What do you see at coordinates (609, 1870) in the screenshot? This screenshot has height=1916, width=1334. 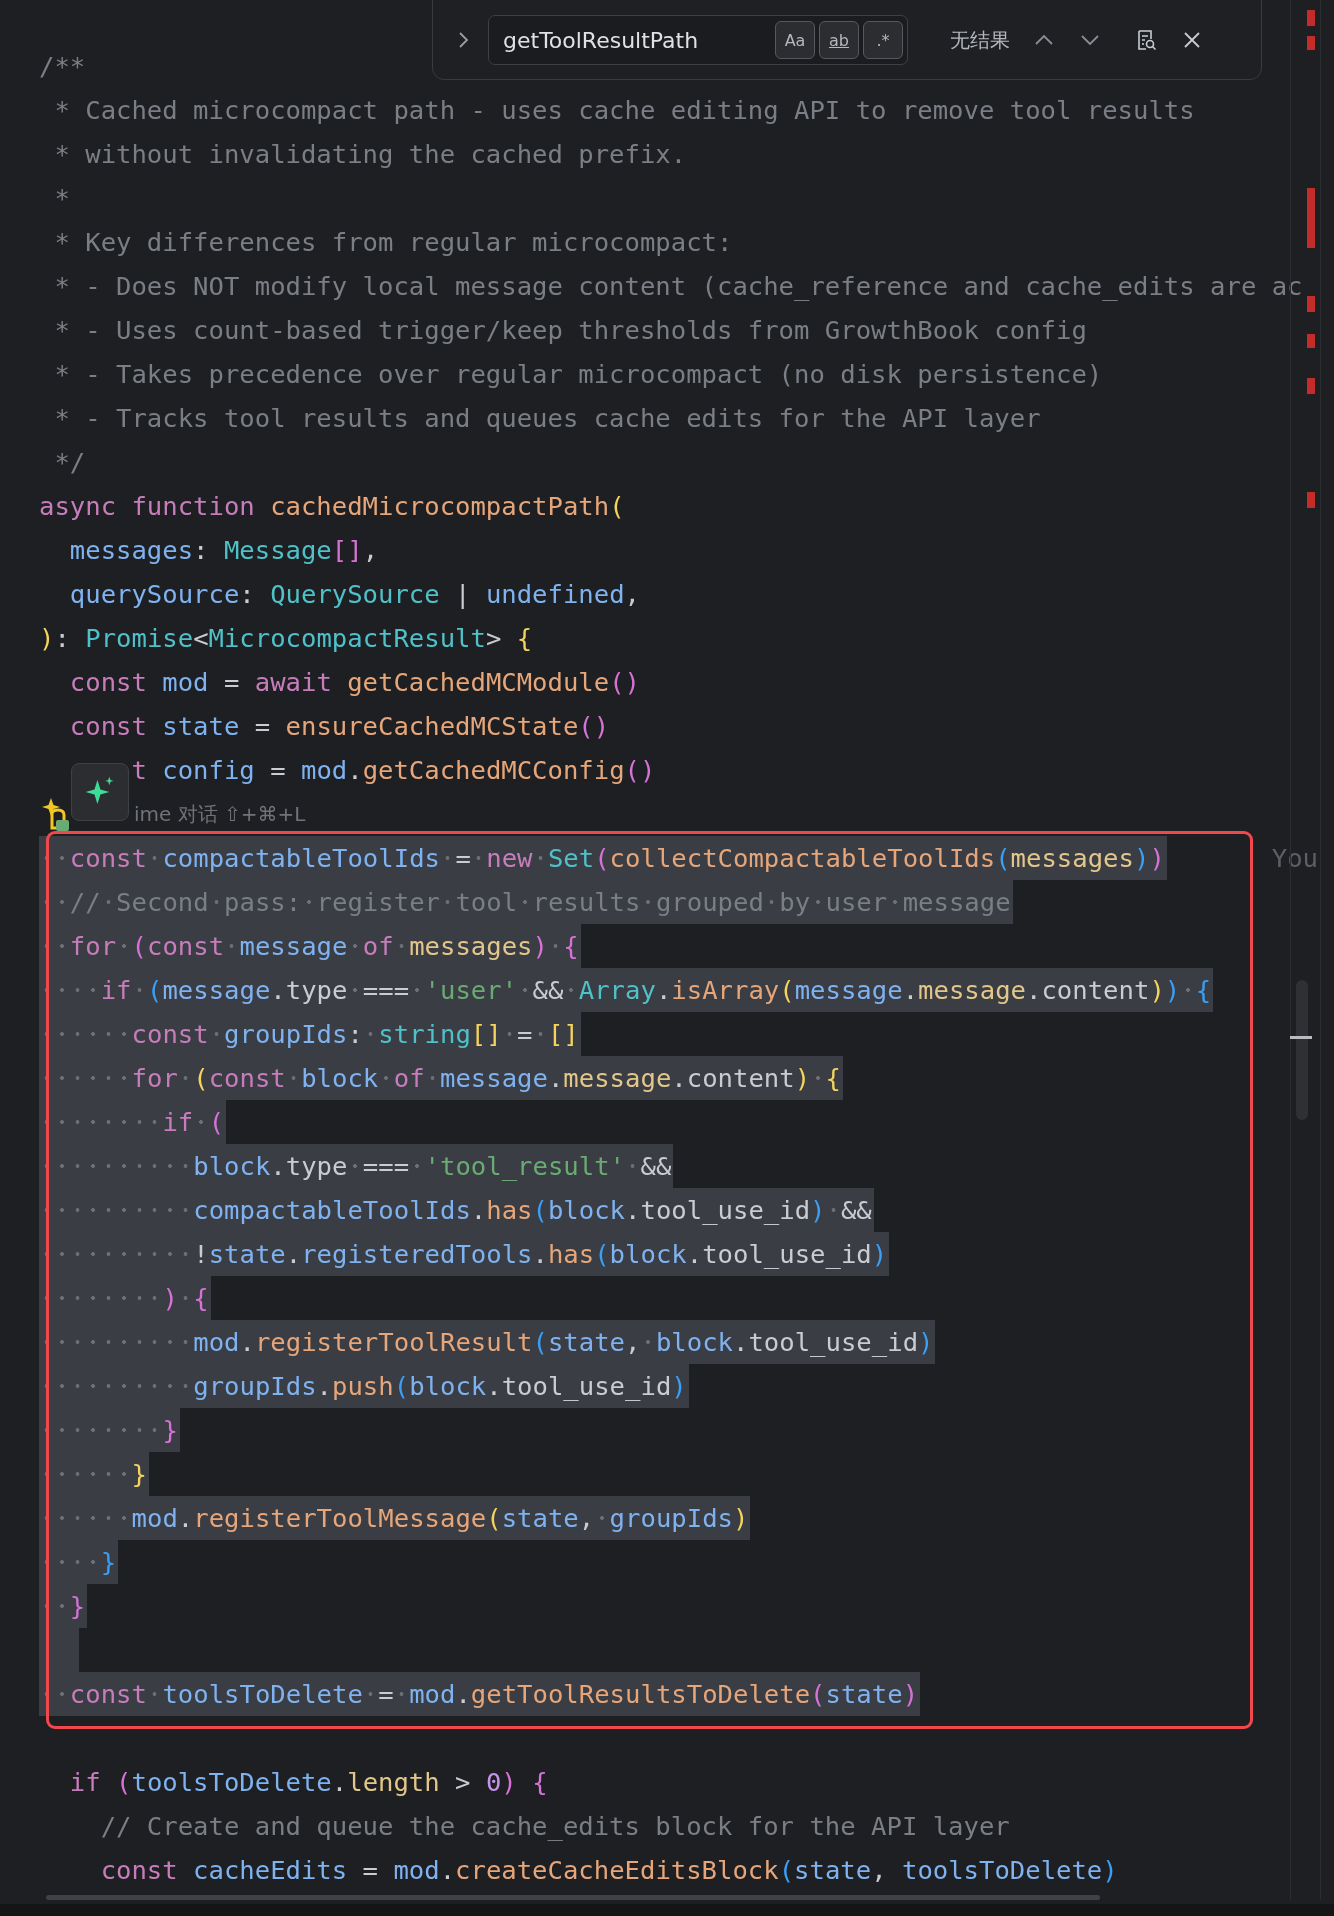 I see `code-line: const cacheEdits = mod.createCacheEditsBlock(state, toolsToDelete)` at bounding box center [609, 1870].